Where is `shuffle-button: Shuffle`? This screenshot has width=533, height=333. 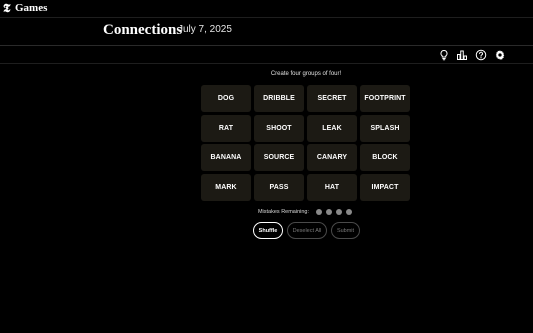 shuffle-button: Shuffle is located at coordinates (268, 230).